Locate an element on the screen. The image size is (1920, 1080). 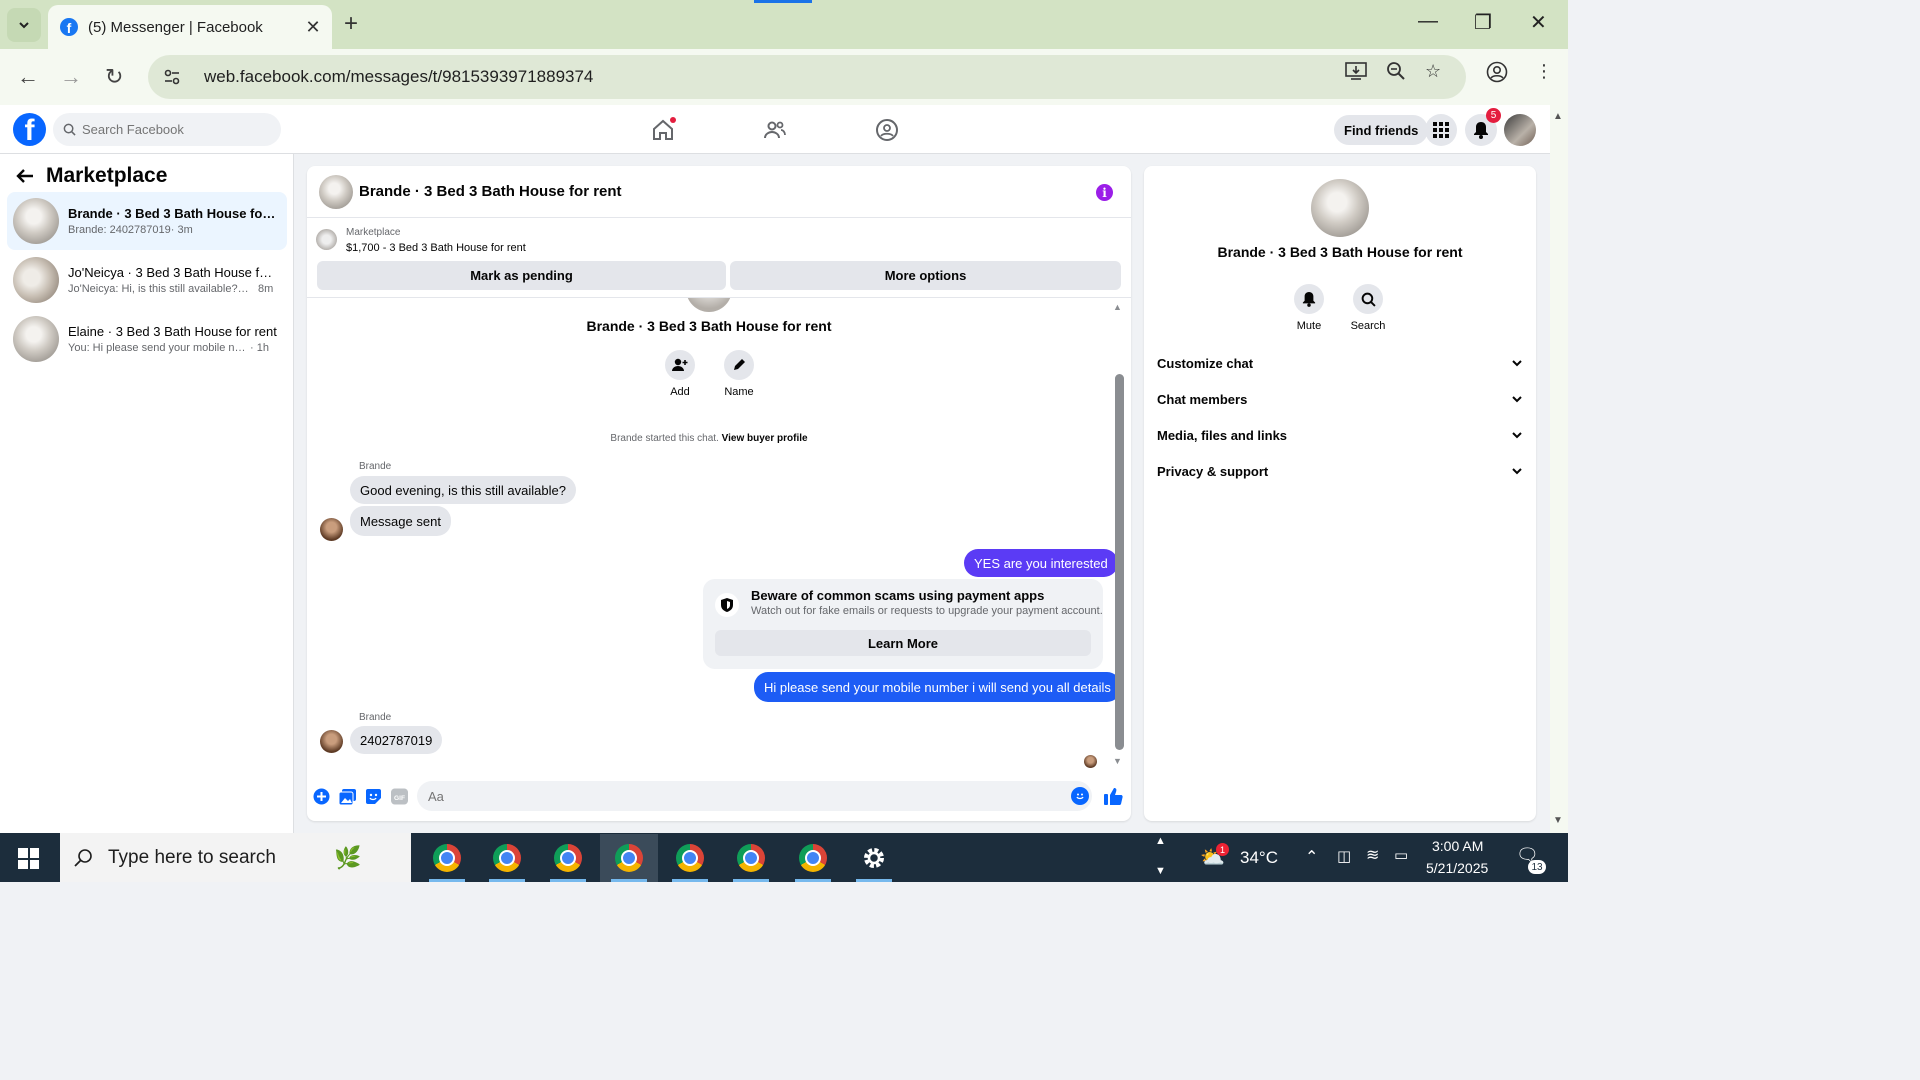
page-scroll-down-icon: ▼ is located at coordinates (1558, 820).